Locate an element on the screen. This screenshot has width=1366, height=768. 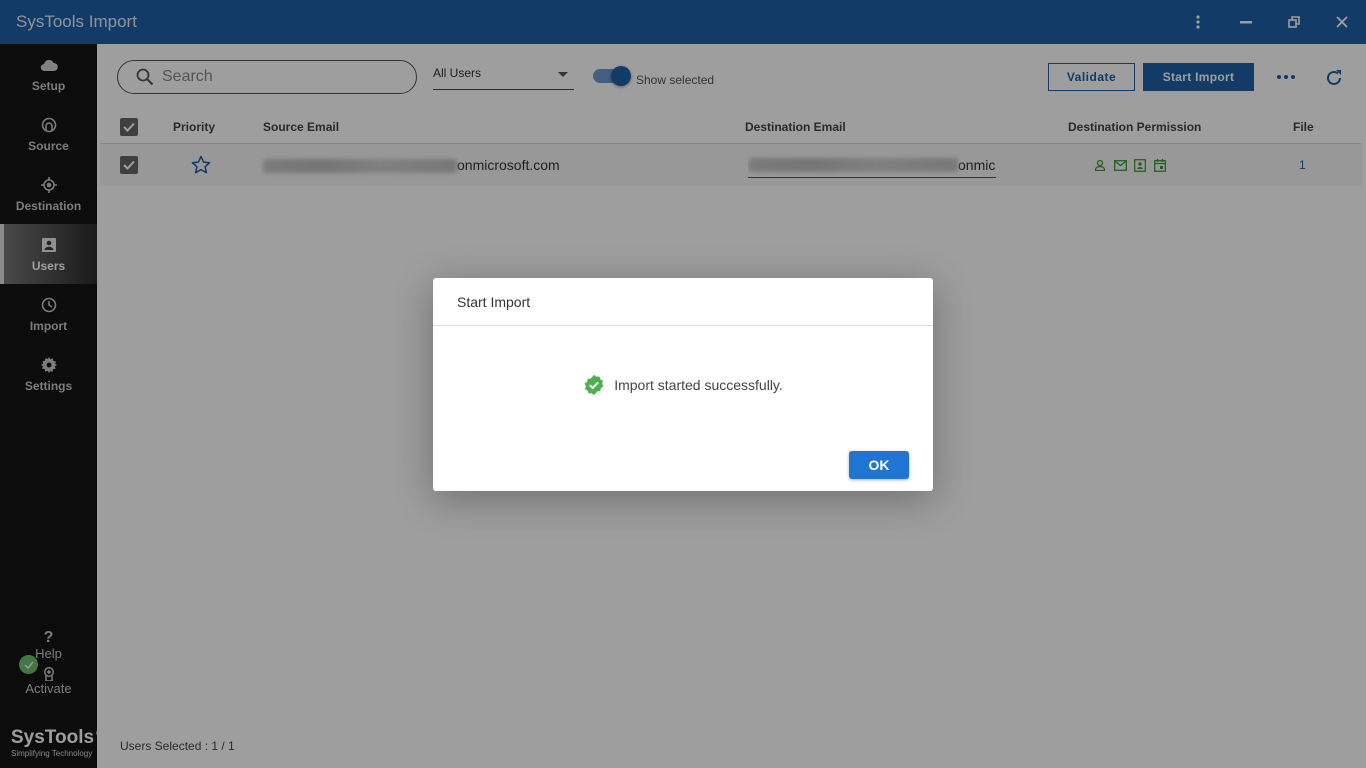
dialog-message-row: Import started successfully. is located at coordinates (683, 385).